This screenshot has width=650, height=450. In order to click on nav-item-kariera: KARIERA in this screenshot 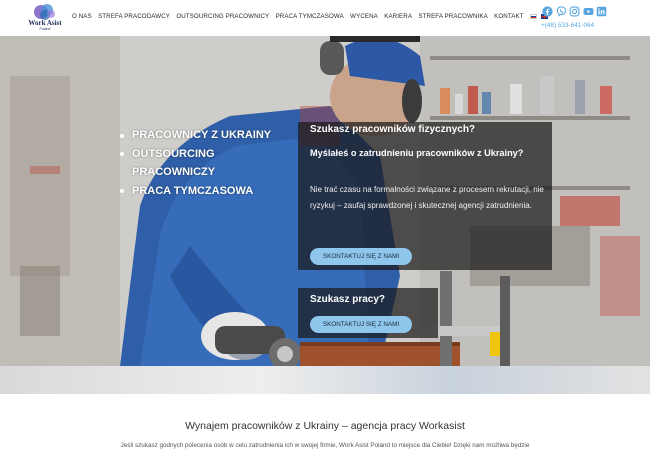, I will do `click(398, 16)`.